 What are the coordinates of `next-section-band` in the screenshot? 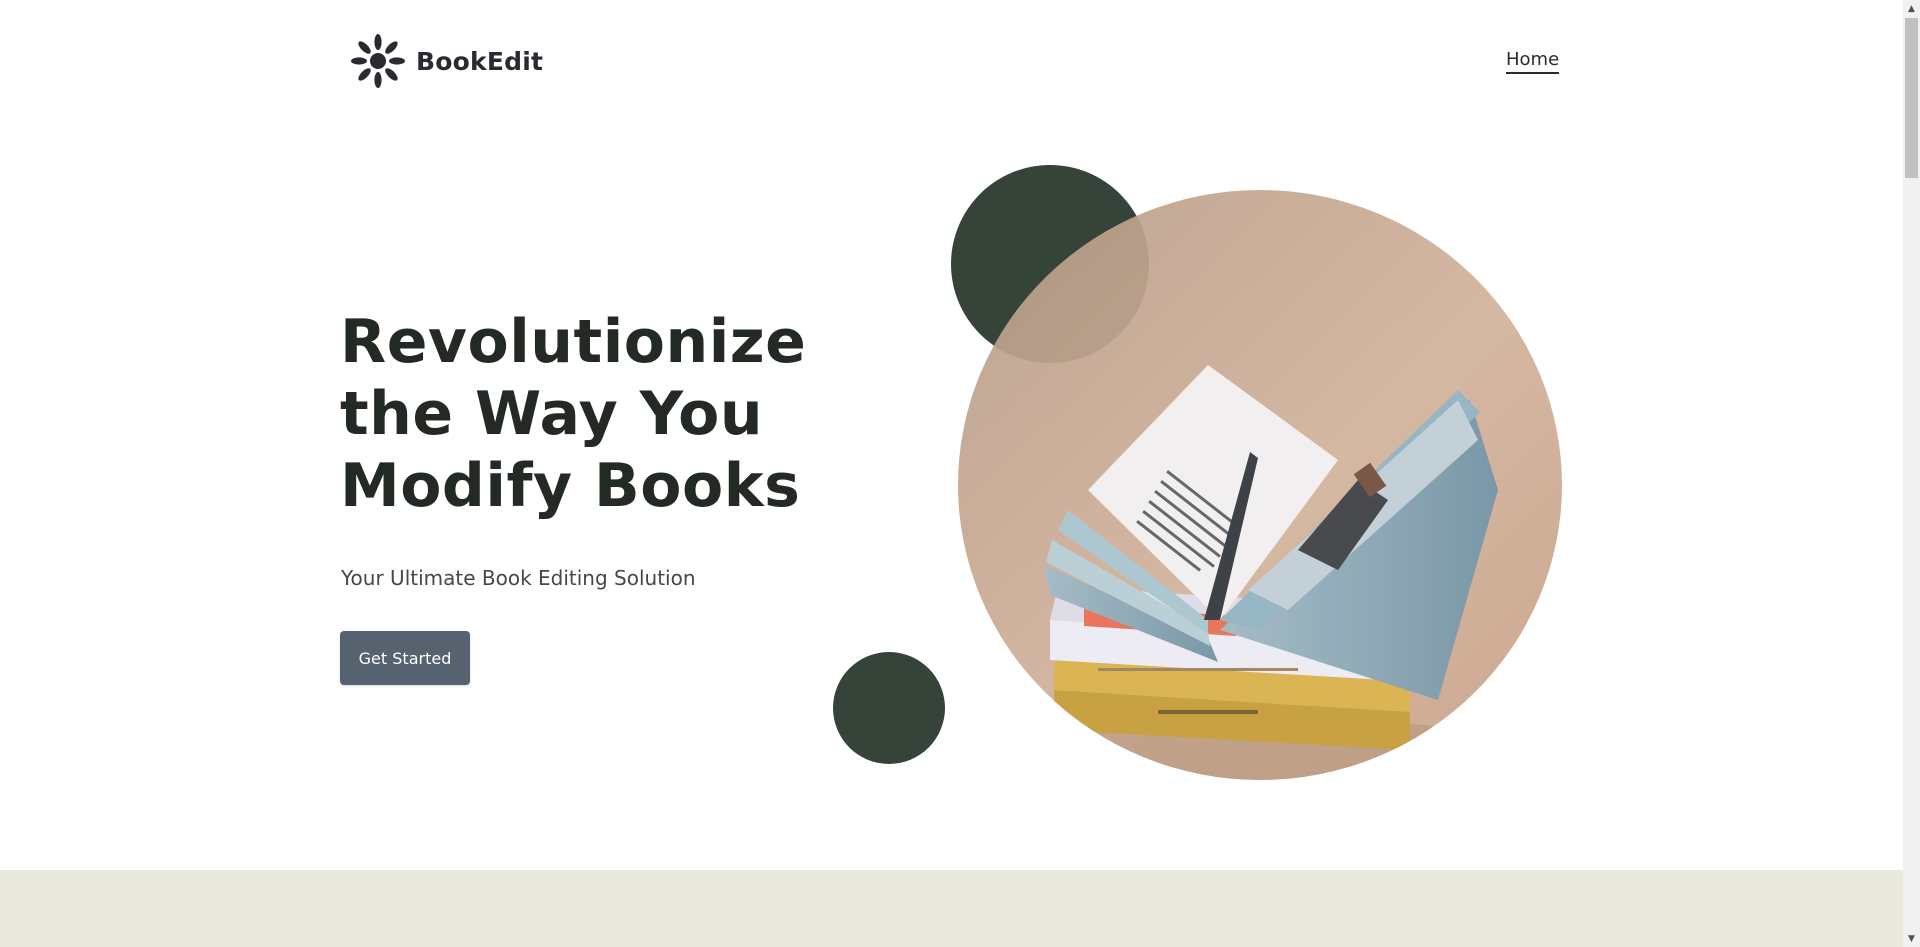 It's located at (951, 908).